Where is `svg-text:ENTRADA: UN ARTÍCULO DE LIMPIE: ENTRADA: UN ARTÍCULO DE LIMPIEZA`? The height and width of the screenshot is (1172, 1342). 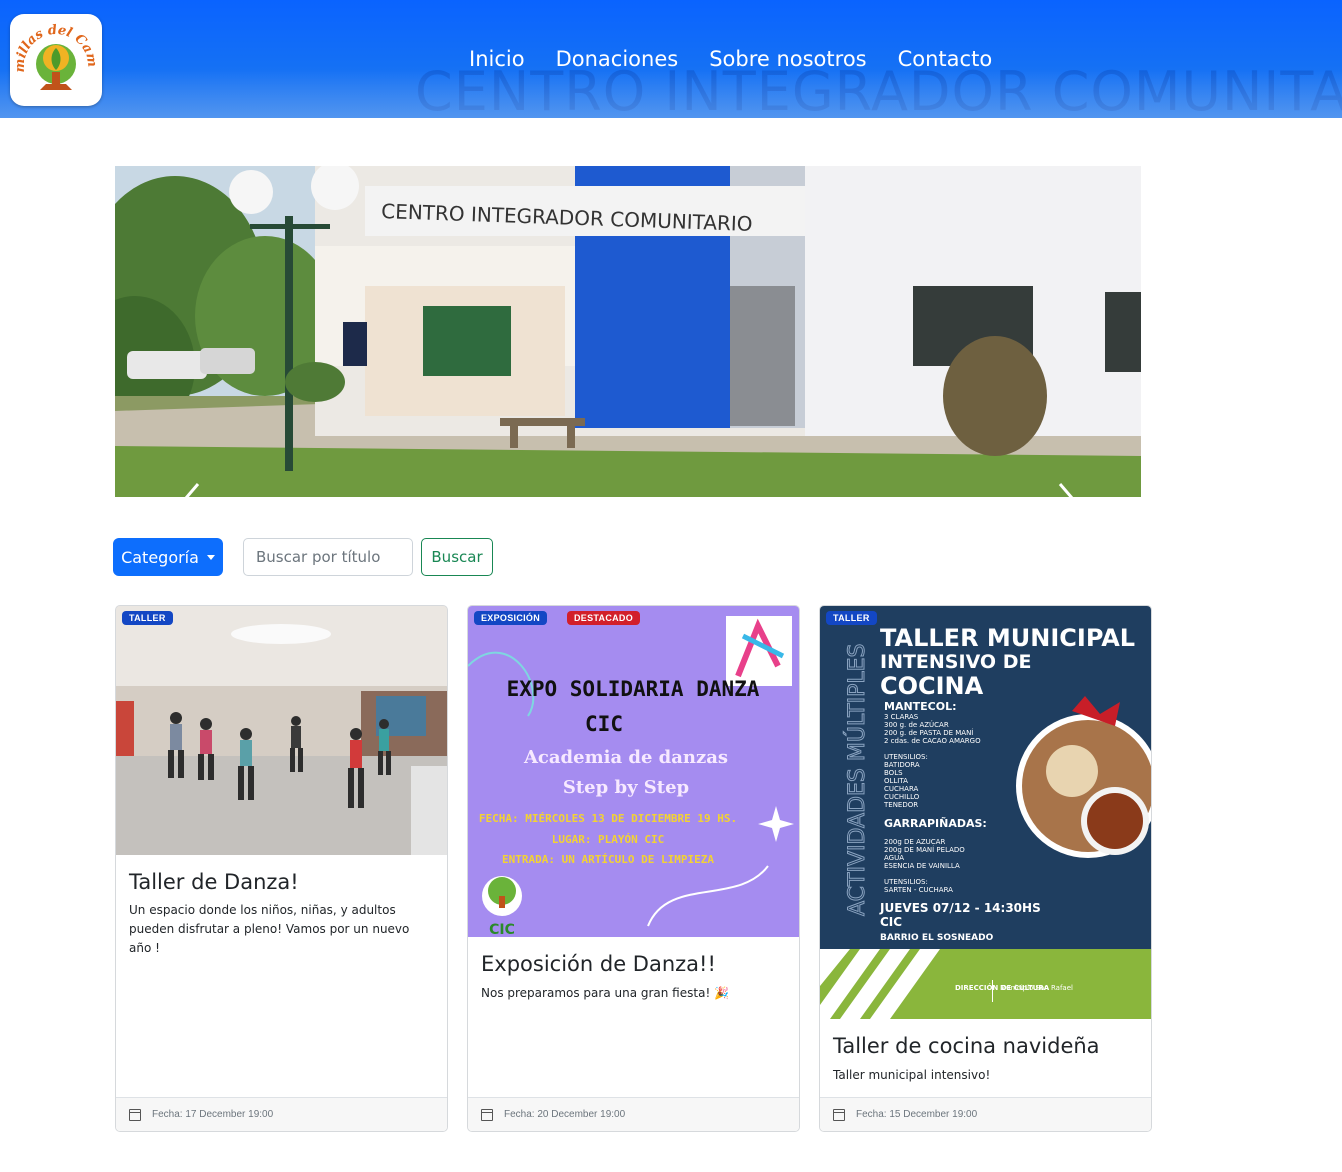 svg-text:ENTRADA: UN ARTÍCULO DE LIMPIE: ENTRADA: UN ARTÍCULO DE LIMPIEZA is located at coordinates (608, 859).